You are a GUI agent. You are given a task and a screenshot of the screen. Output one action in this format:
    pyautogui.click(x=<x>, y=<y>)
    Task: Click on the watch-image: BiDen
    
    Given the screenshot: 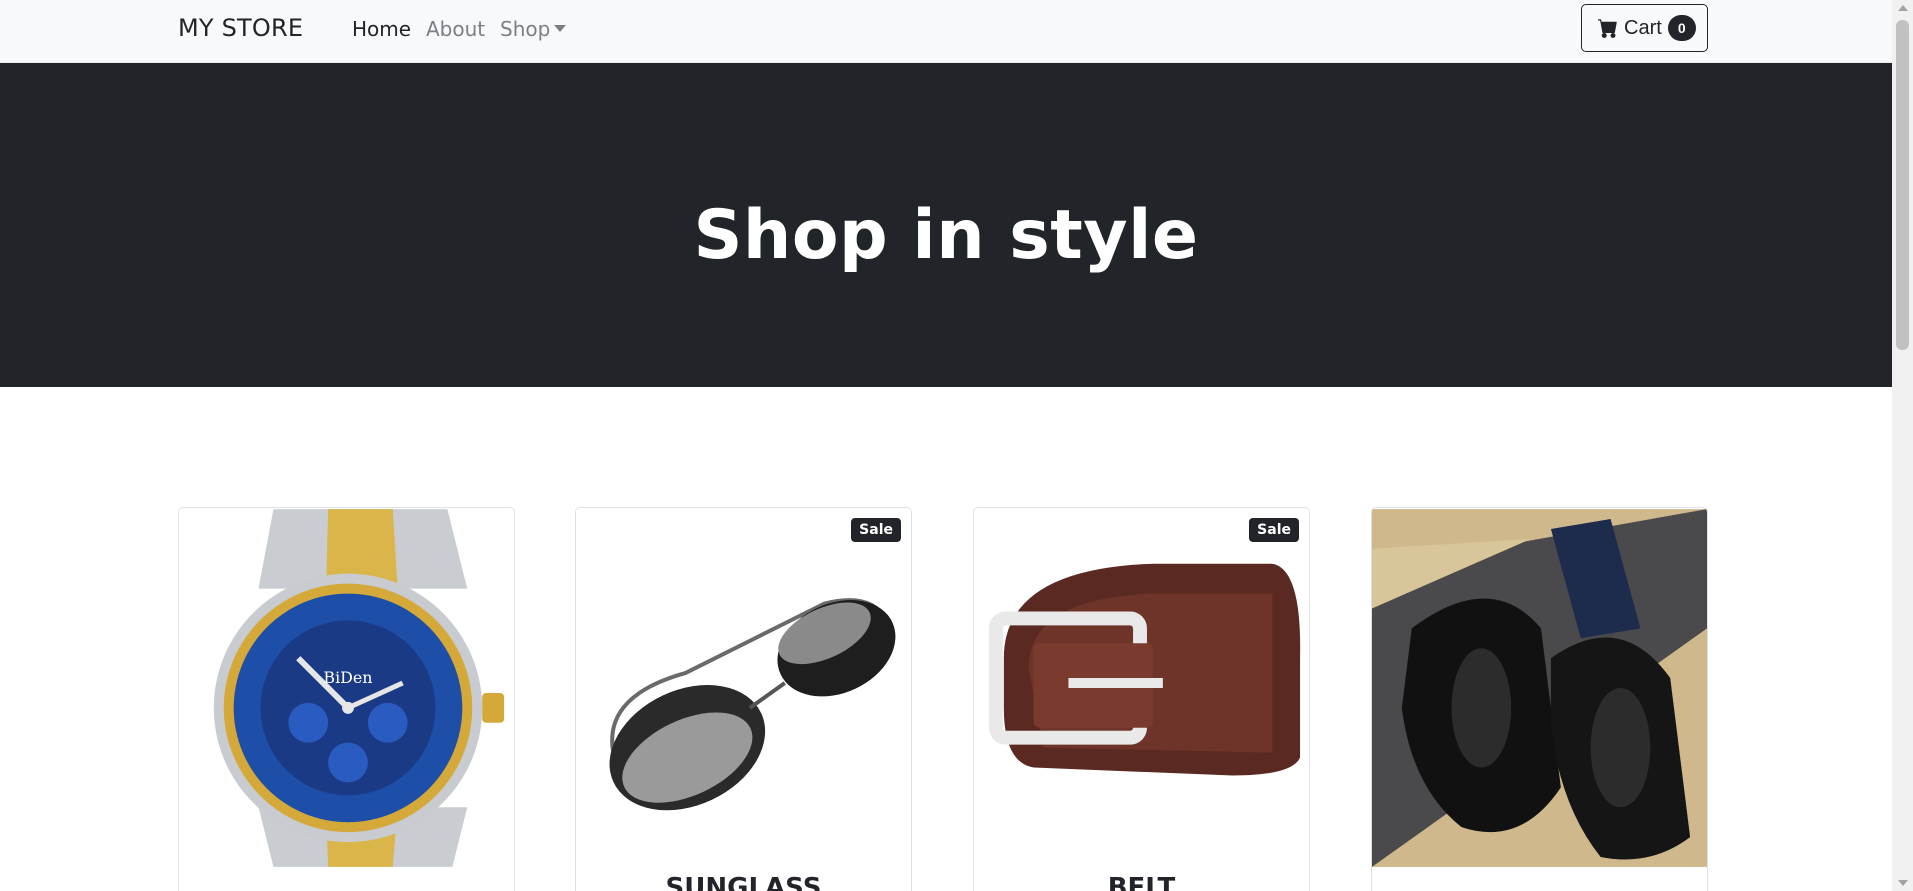 What is the action you would take?
    pyautogui.click(x=346, y=688)
    